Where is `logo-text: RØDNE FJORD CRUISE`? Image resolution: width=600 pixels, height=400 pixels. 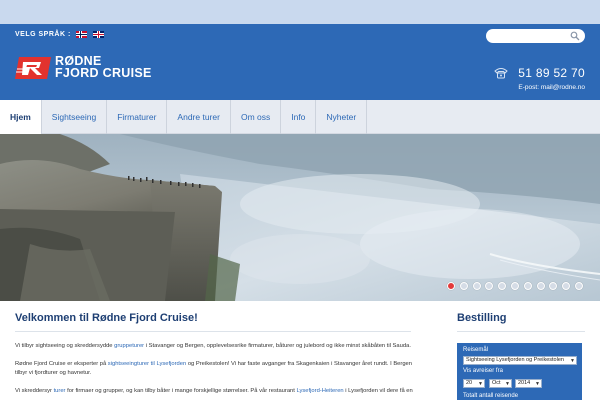
logo-text: RØDNE FJORD CRUISE is located at coordinates (103, 67).